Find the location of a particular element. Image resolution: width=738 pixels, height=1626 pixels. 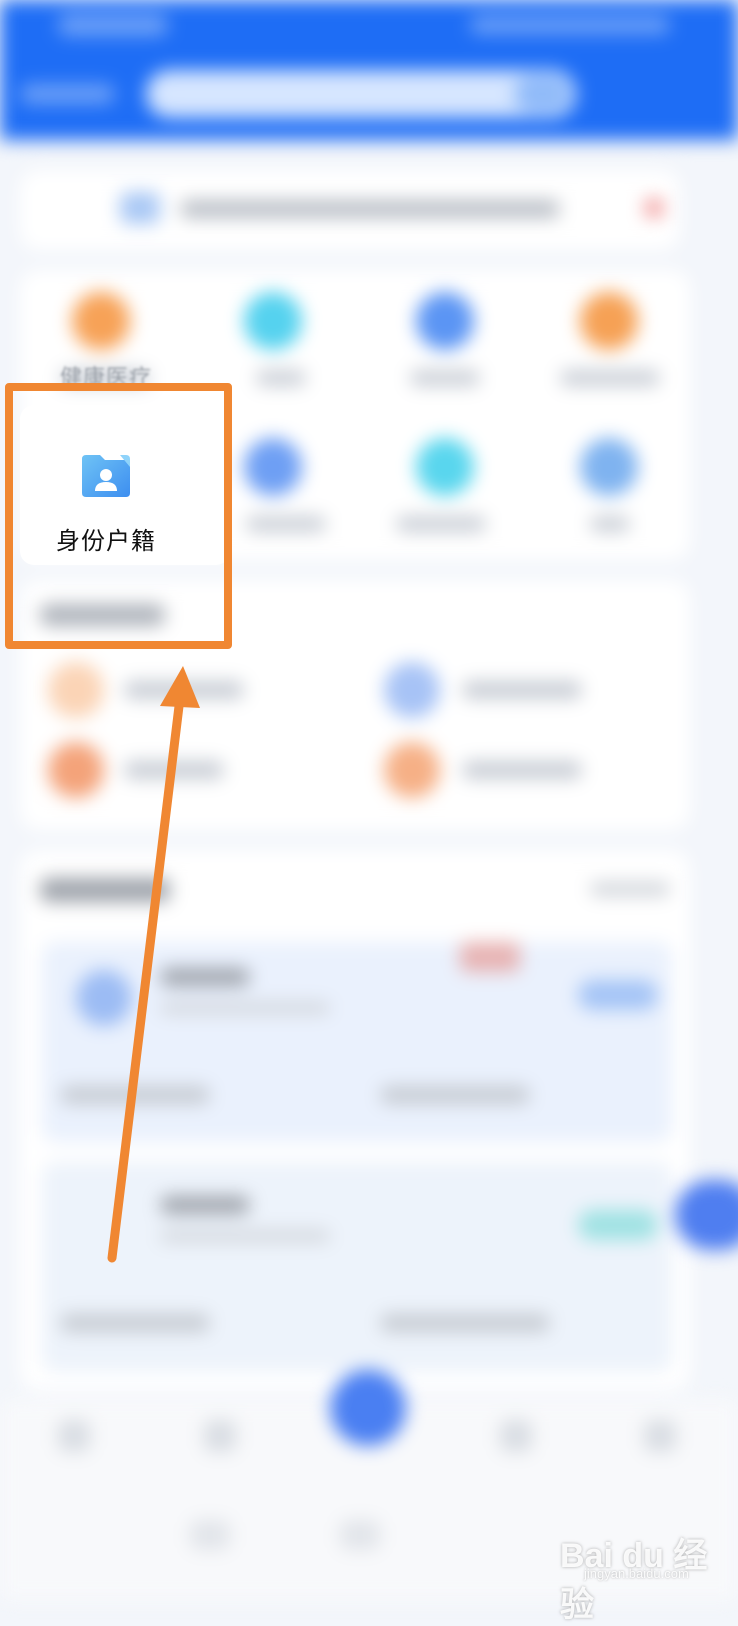

arrow-shaft is located at coordinates (146, 978).